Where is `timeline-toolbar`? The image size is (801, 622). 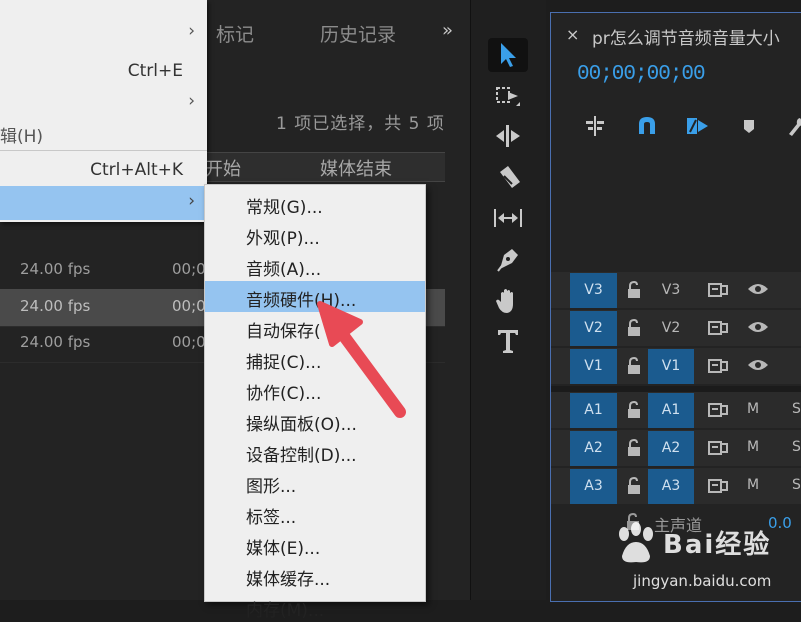
timeline-toolbar is located at coordinates (676, 130).